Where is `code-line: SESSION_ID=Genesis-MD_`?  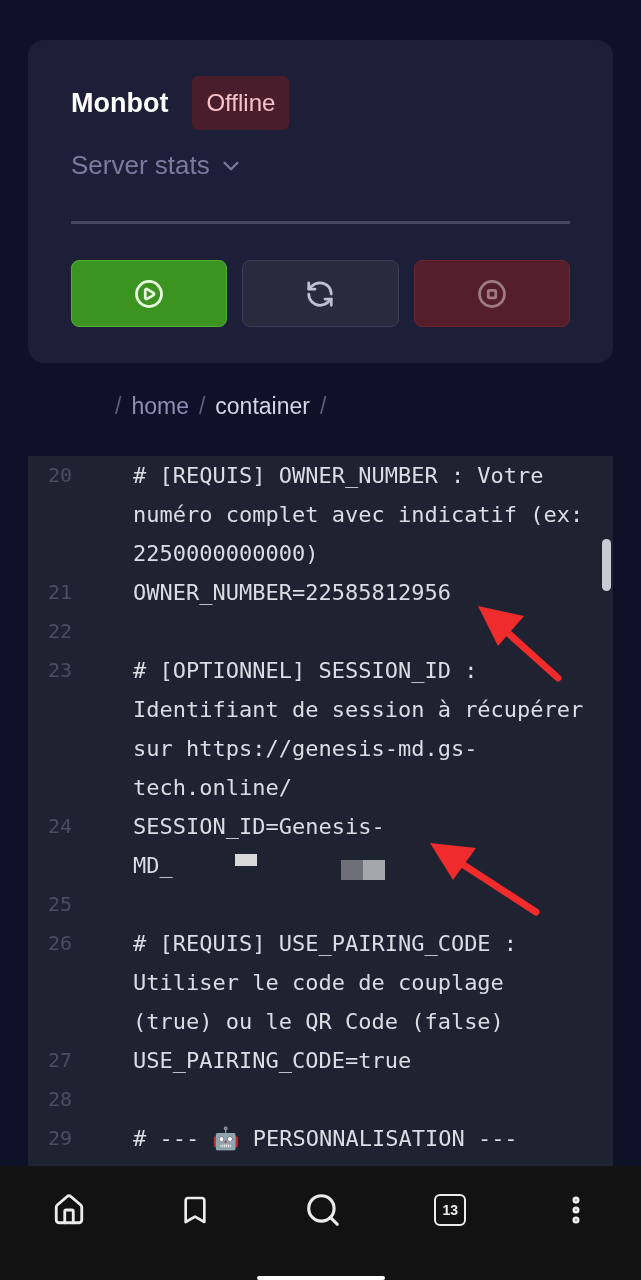 code-line: SESSION_ID=Genesis-MD_ is located at coordinates (259, 846).